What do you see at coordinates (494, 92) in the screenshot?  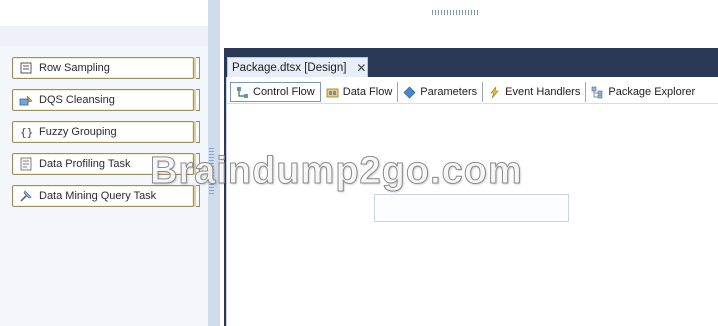 I see `event-handlers-icon` at bounding box center [494, 92].